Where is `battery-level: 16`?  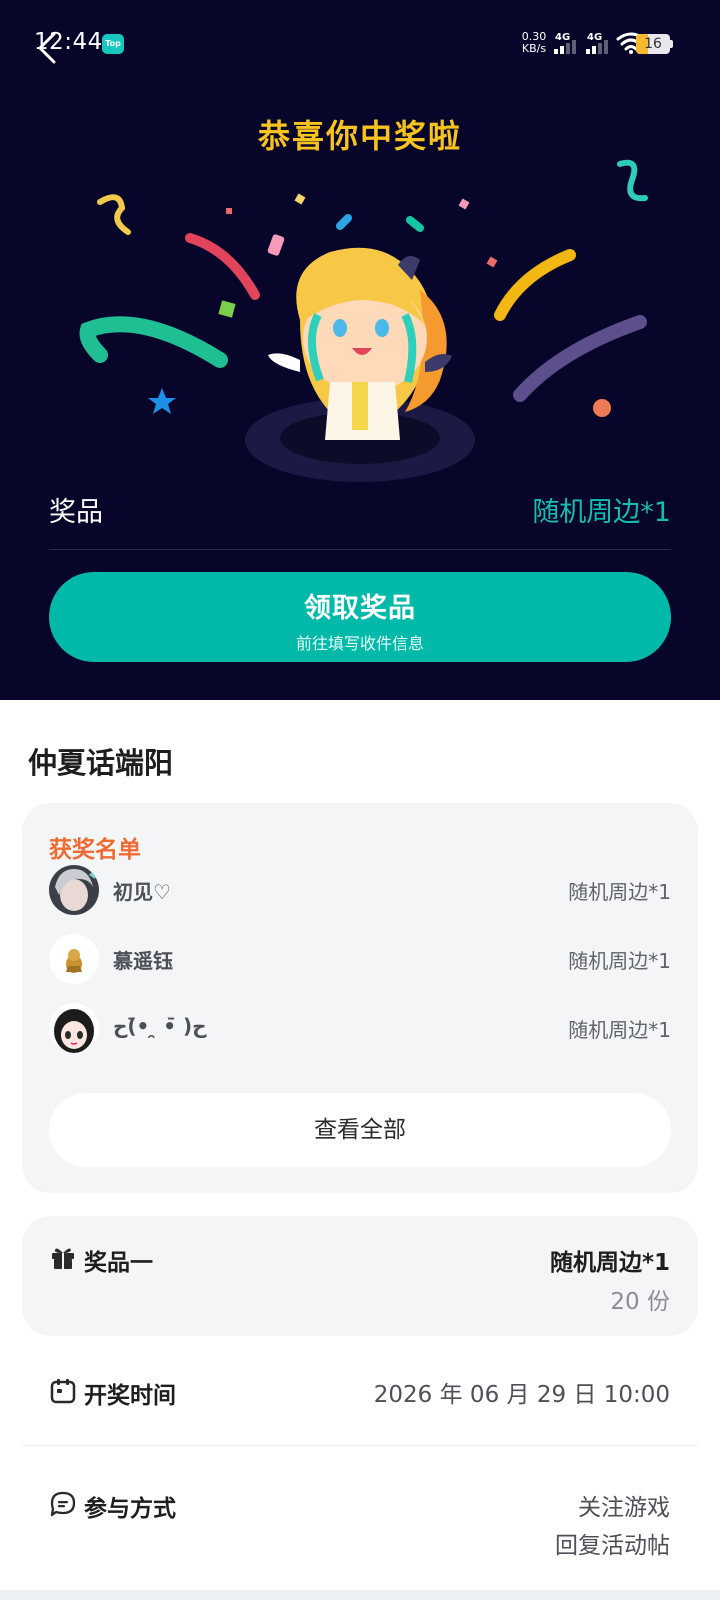
battery-level: 16 is located at coordinates (653, 44).